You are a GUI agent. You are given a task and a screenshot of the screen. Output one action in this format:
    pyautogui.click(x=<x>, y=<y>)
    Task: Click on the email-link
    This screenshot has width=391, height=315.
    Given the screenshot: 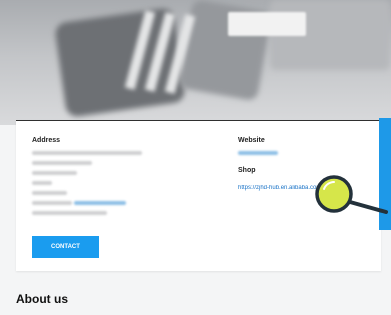 What is the action you would take?
    pyautogui.click(x=100, y=203)
    